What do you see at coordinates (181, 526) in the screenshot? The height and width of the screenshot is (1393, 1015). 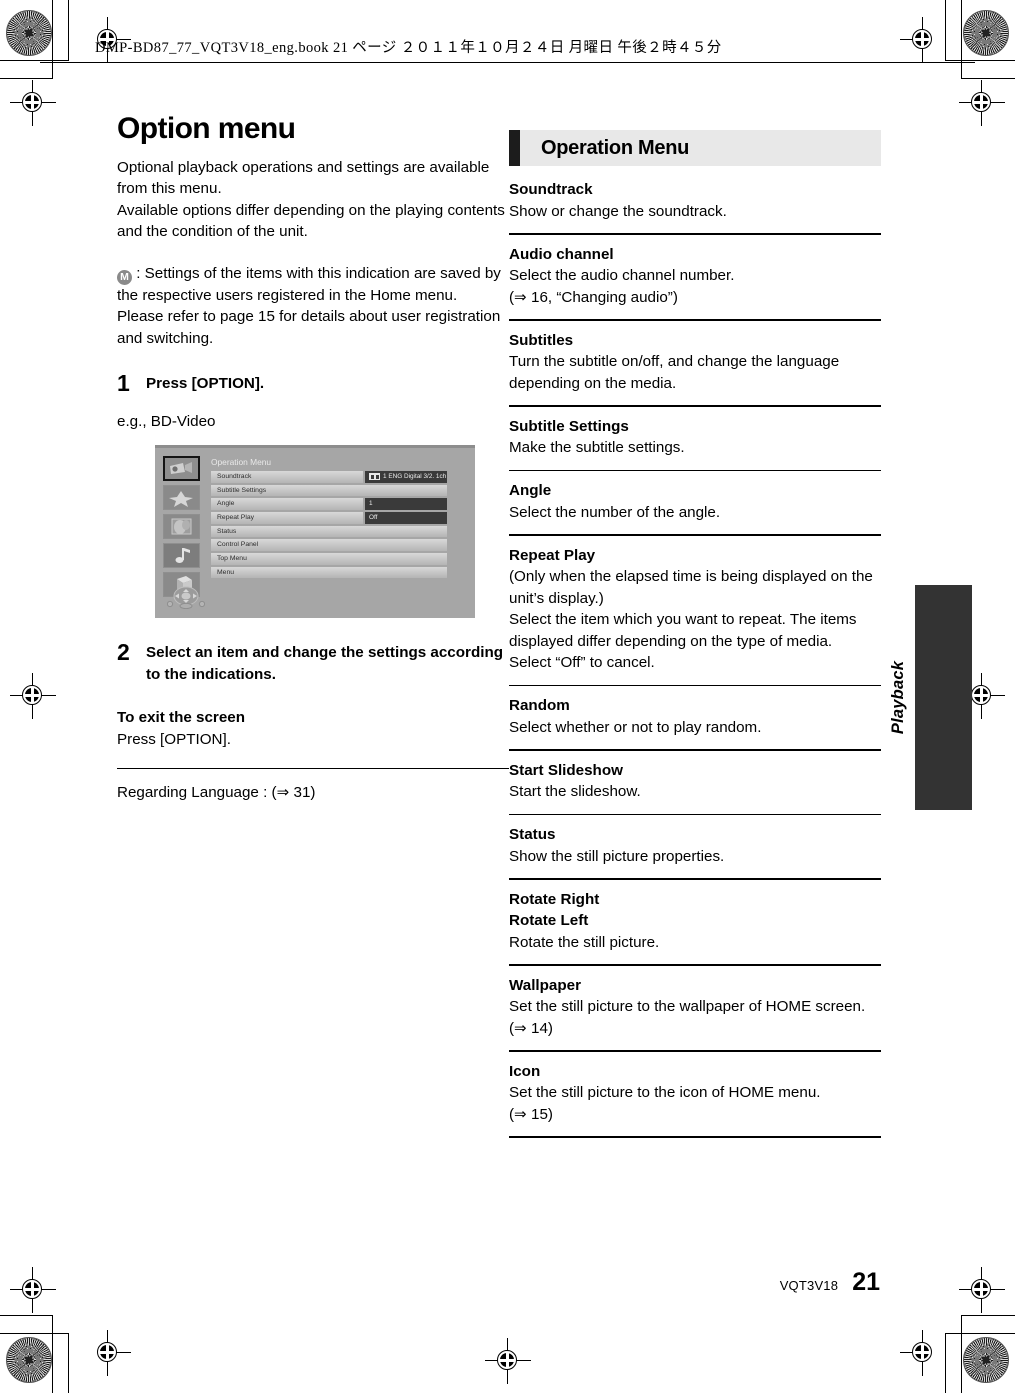 I see `photo-icon` at bounding box center [181, 526].